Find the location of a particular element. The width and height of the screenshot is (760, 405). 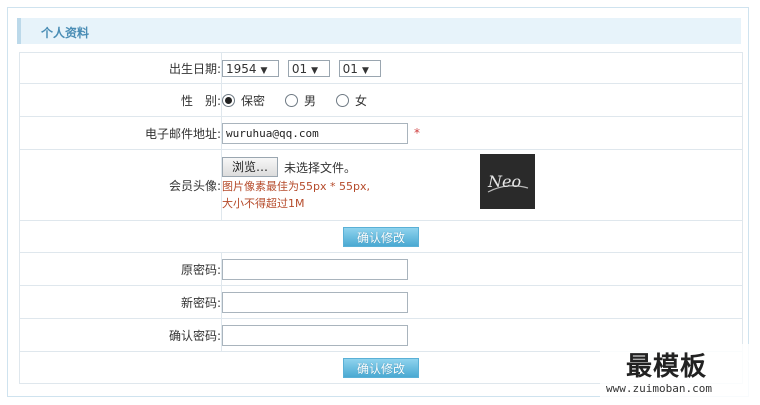

year-select: 1954 ▼ is located at coordinates (250, 68).